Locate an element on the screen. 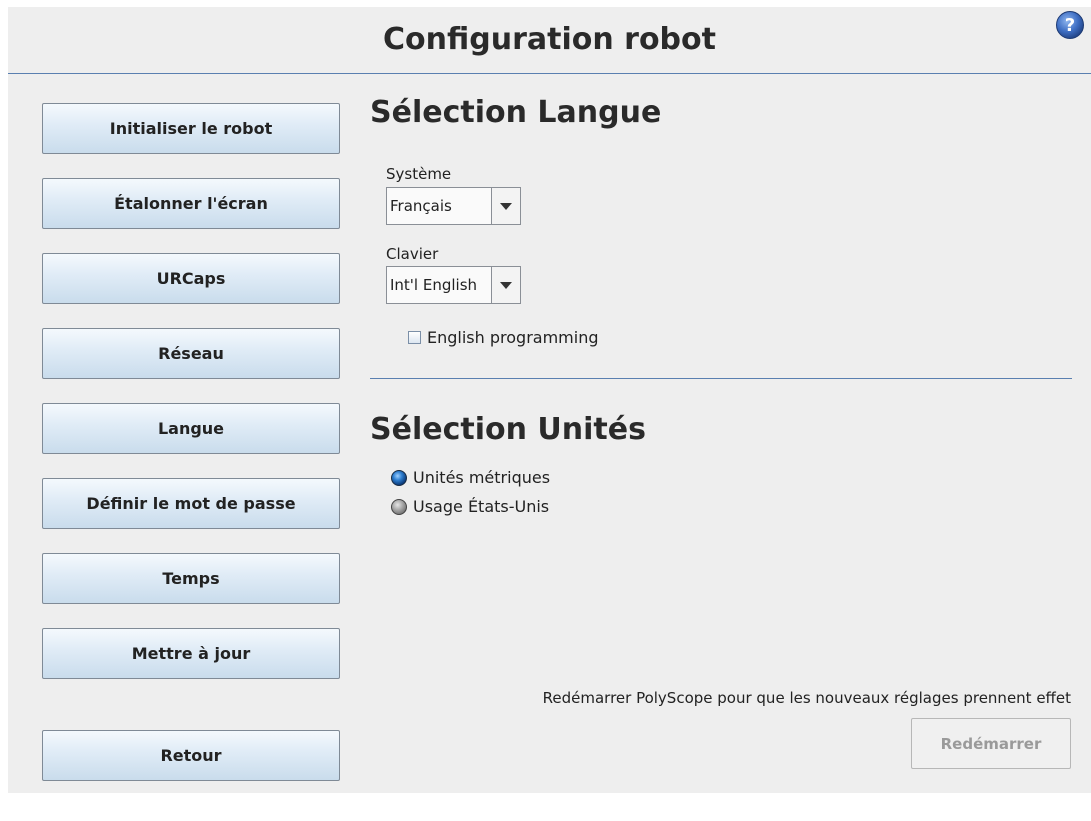 The image size is (1091, 821). sidebar-item-language: Langue is located at coordinates (191, 428).